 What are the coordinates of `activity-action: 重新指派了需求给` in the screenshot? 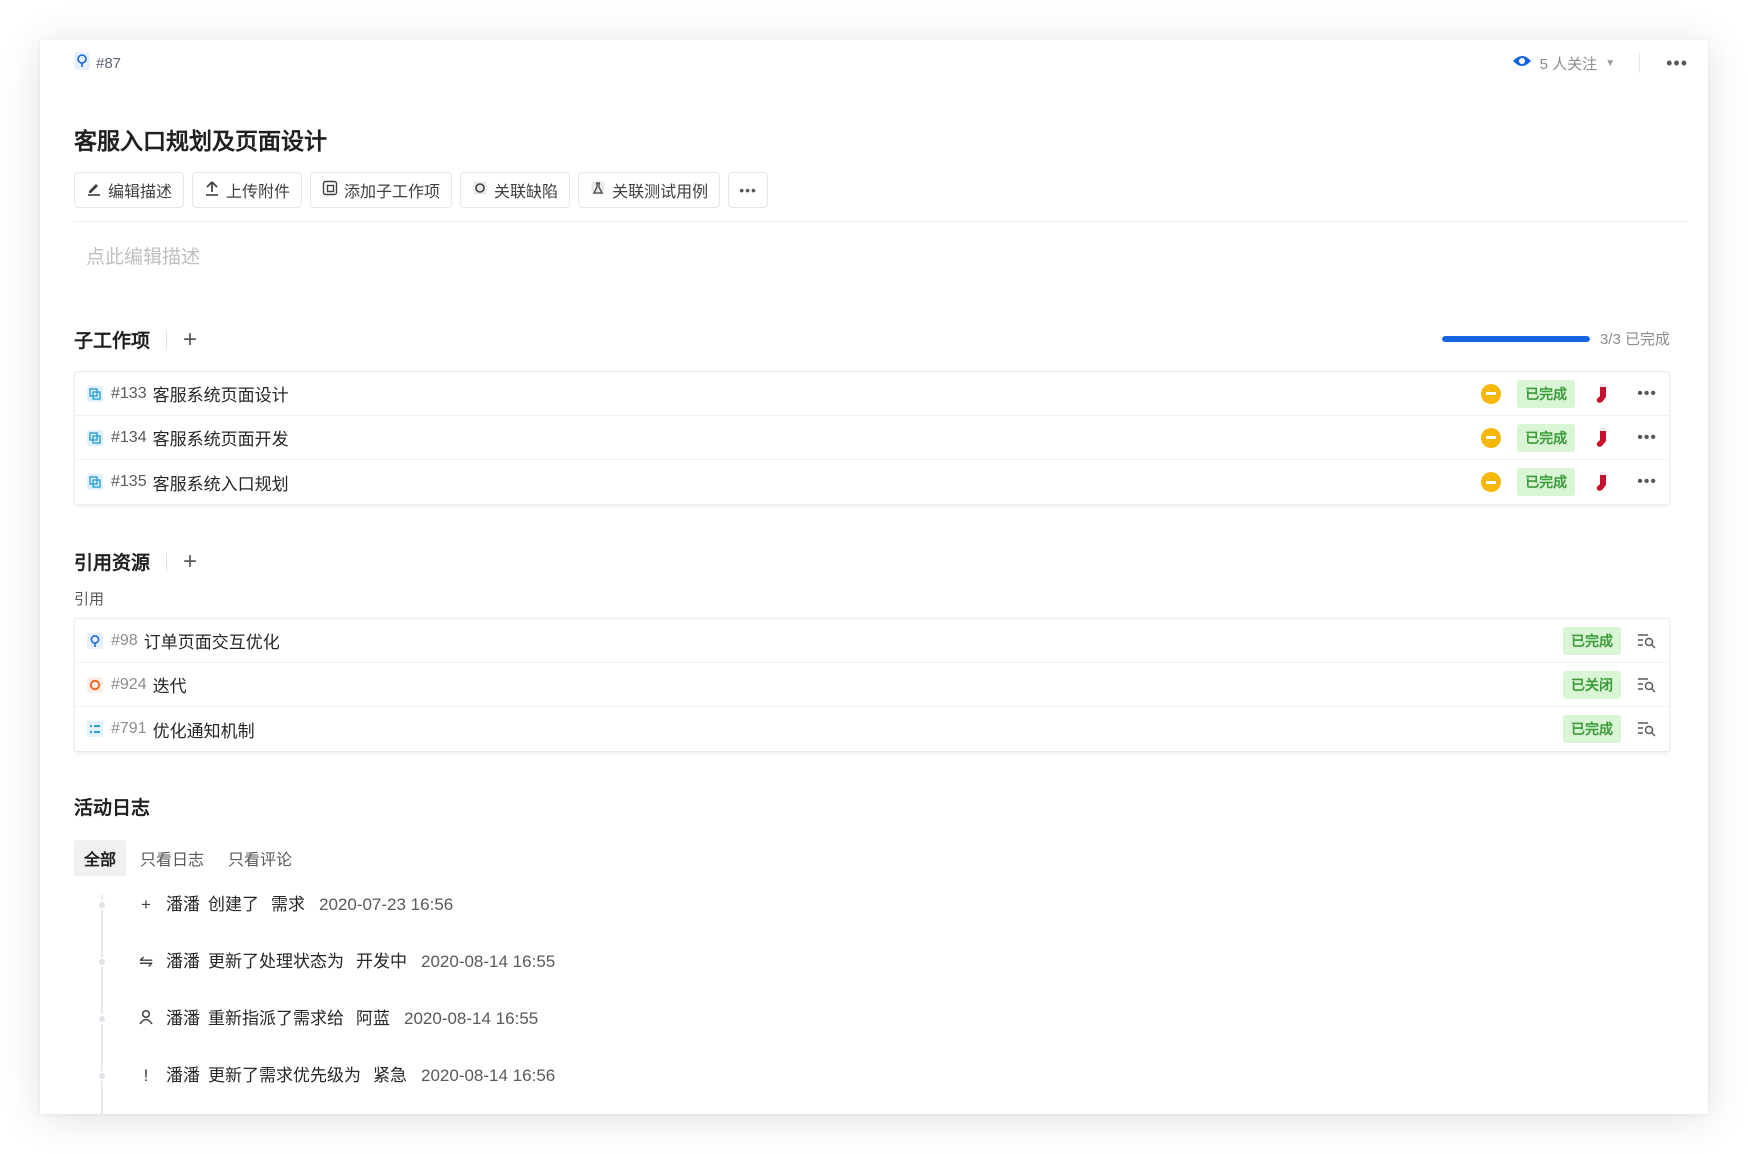 It's located at (276, 1018).